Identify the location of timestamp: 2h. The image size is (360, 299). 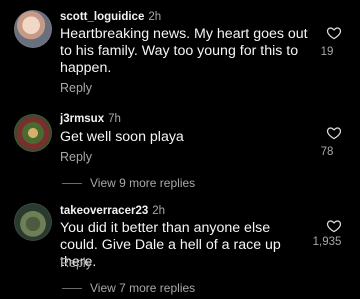
(159, 211).